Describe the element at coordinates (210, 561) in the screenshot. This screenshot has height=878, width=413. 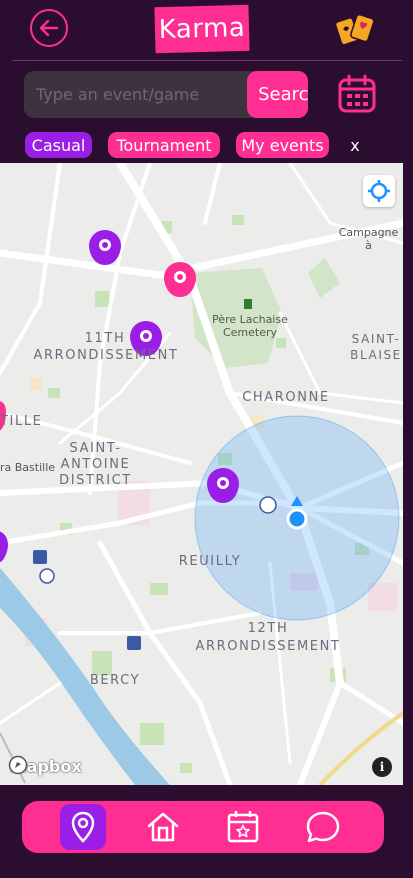
I see `map-label-reuilly: REUILLY` at that location.